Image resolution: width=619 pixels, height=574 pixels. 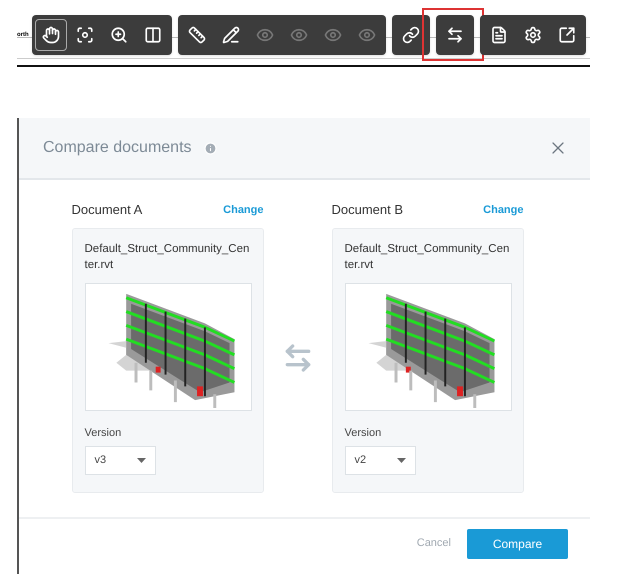 What do you see at coordinates (499, 35) in the screenshot?
I see `document-icon` at bounding box center [499, 35].